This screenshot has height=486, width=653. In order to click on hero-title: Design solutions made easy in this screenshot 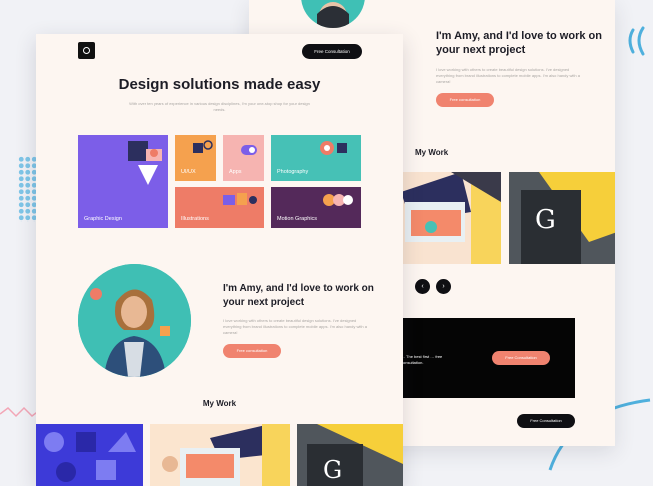, I will do `click(219, 84)`.